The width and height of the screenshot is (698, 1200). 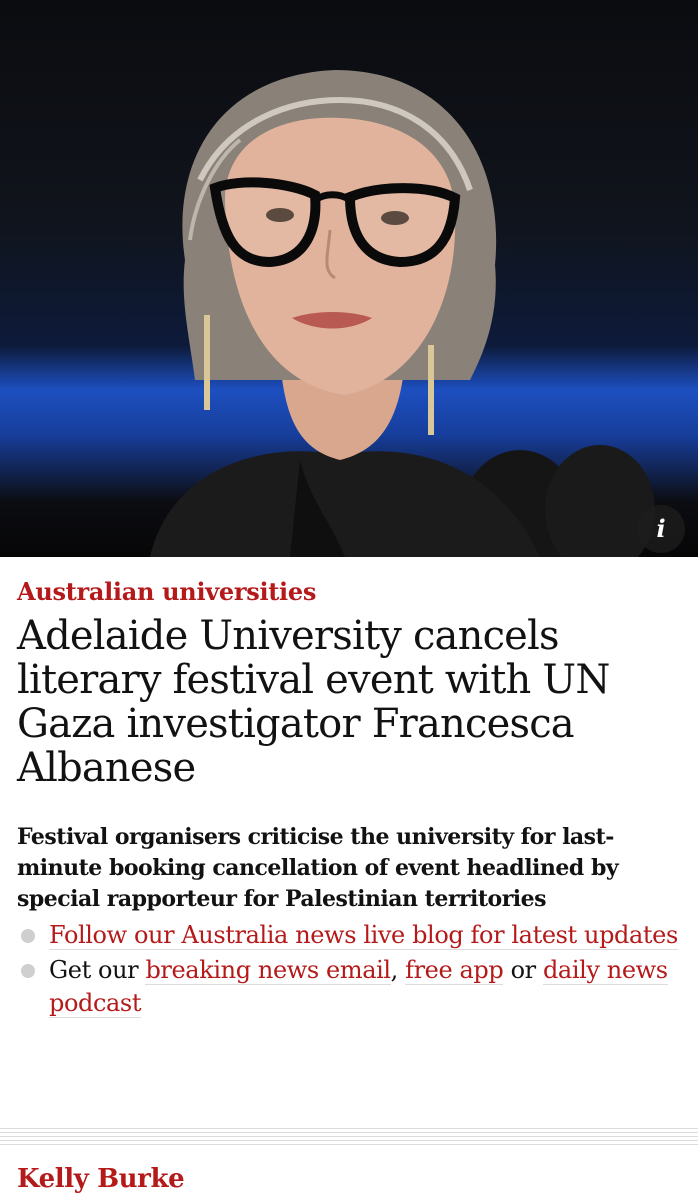 I want to click on divider-rules, so click(x=349, y=1138).